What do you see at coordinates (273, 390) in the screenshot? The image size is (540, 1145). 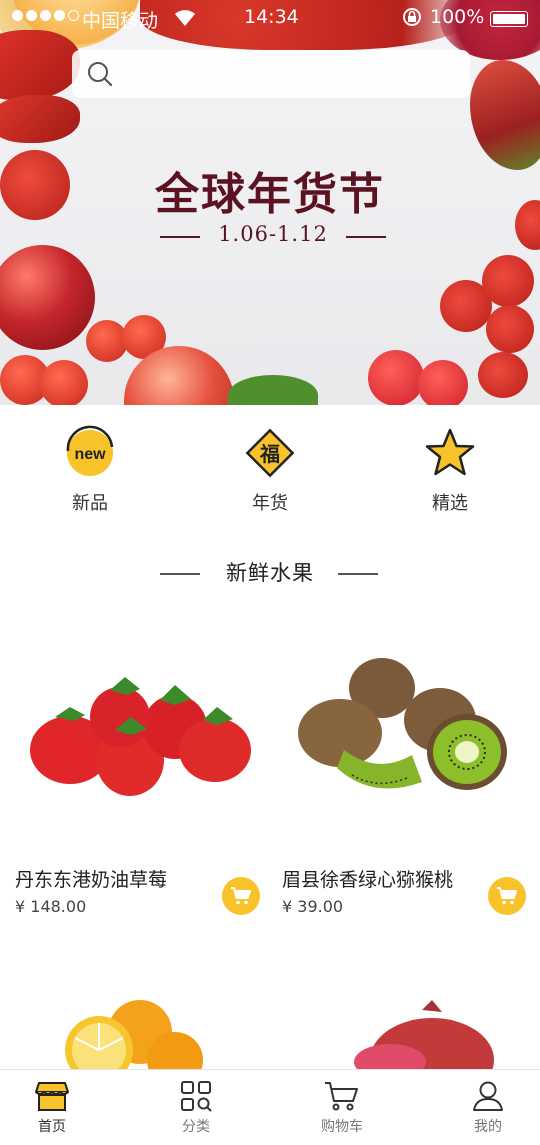 I see `leaf-decoration-center` at bounding box center [273, 390].